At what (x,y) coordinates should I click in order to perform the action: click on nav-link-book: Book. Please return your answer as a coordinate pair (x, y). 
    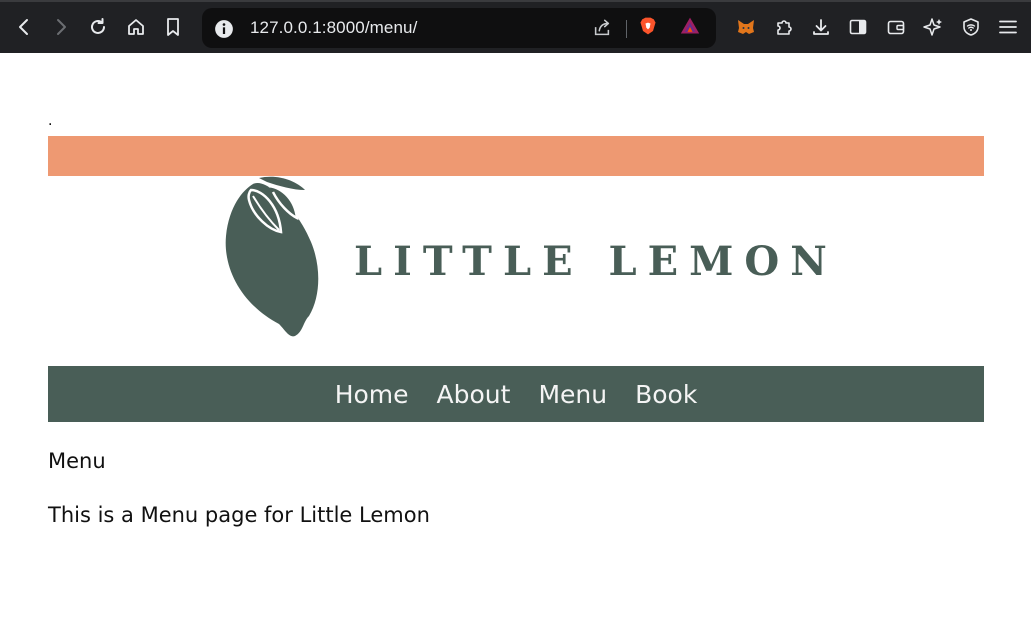
    Looking at the image, I should click on (666, 394).